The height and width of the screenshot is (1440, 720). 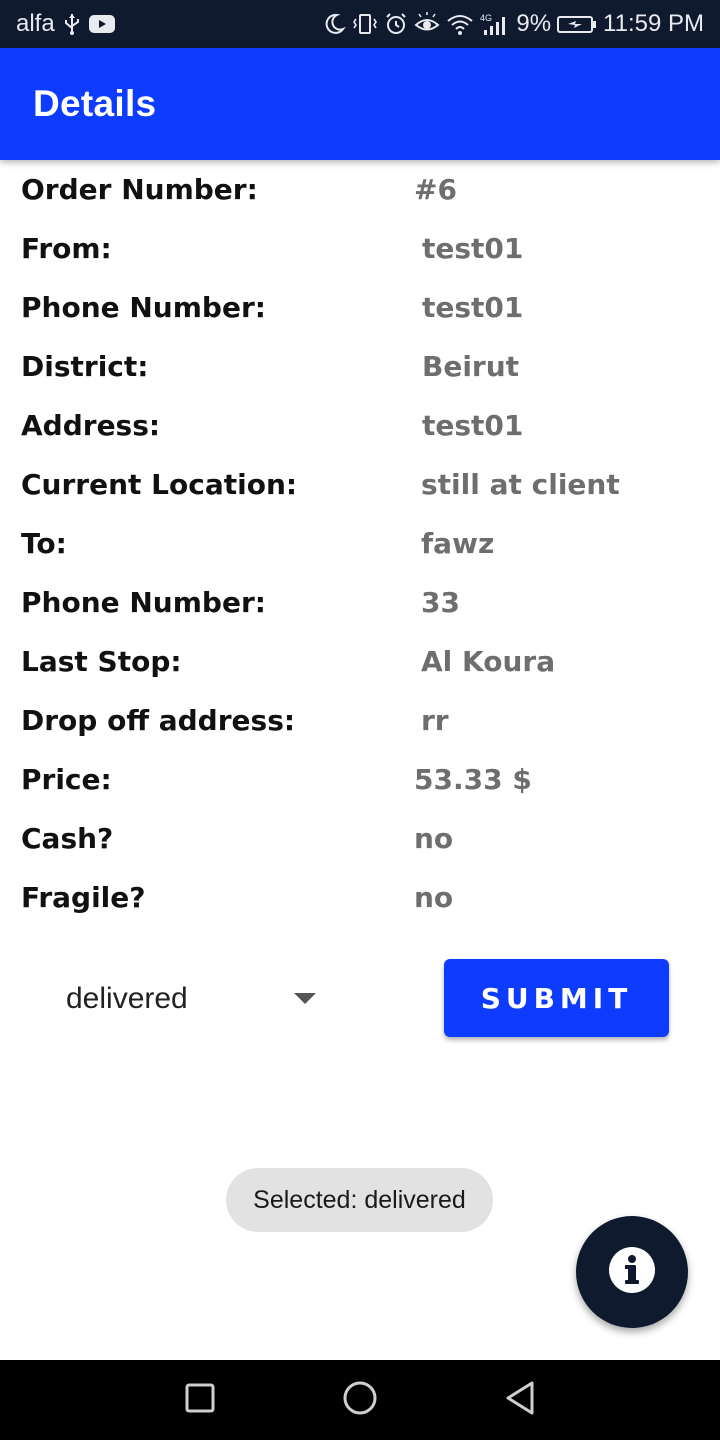 What do you see at coordinates (495, 24) in the screenshot?
I see `signal-icon: 4G` at bounding box center [495, 24].